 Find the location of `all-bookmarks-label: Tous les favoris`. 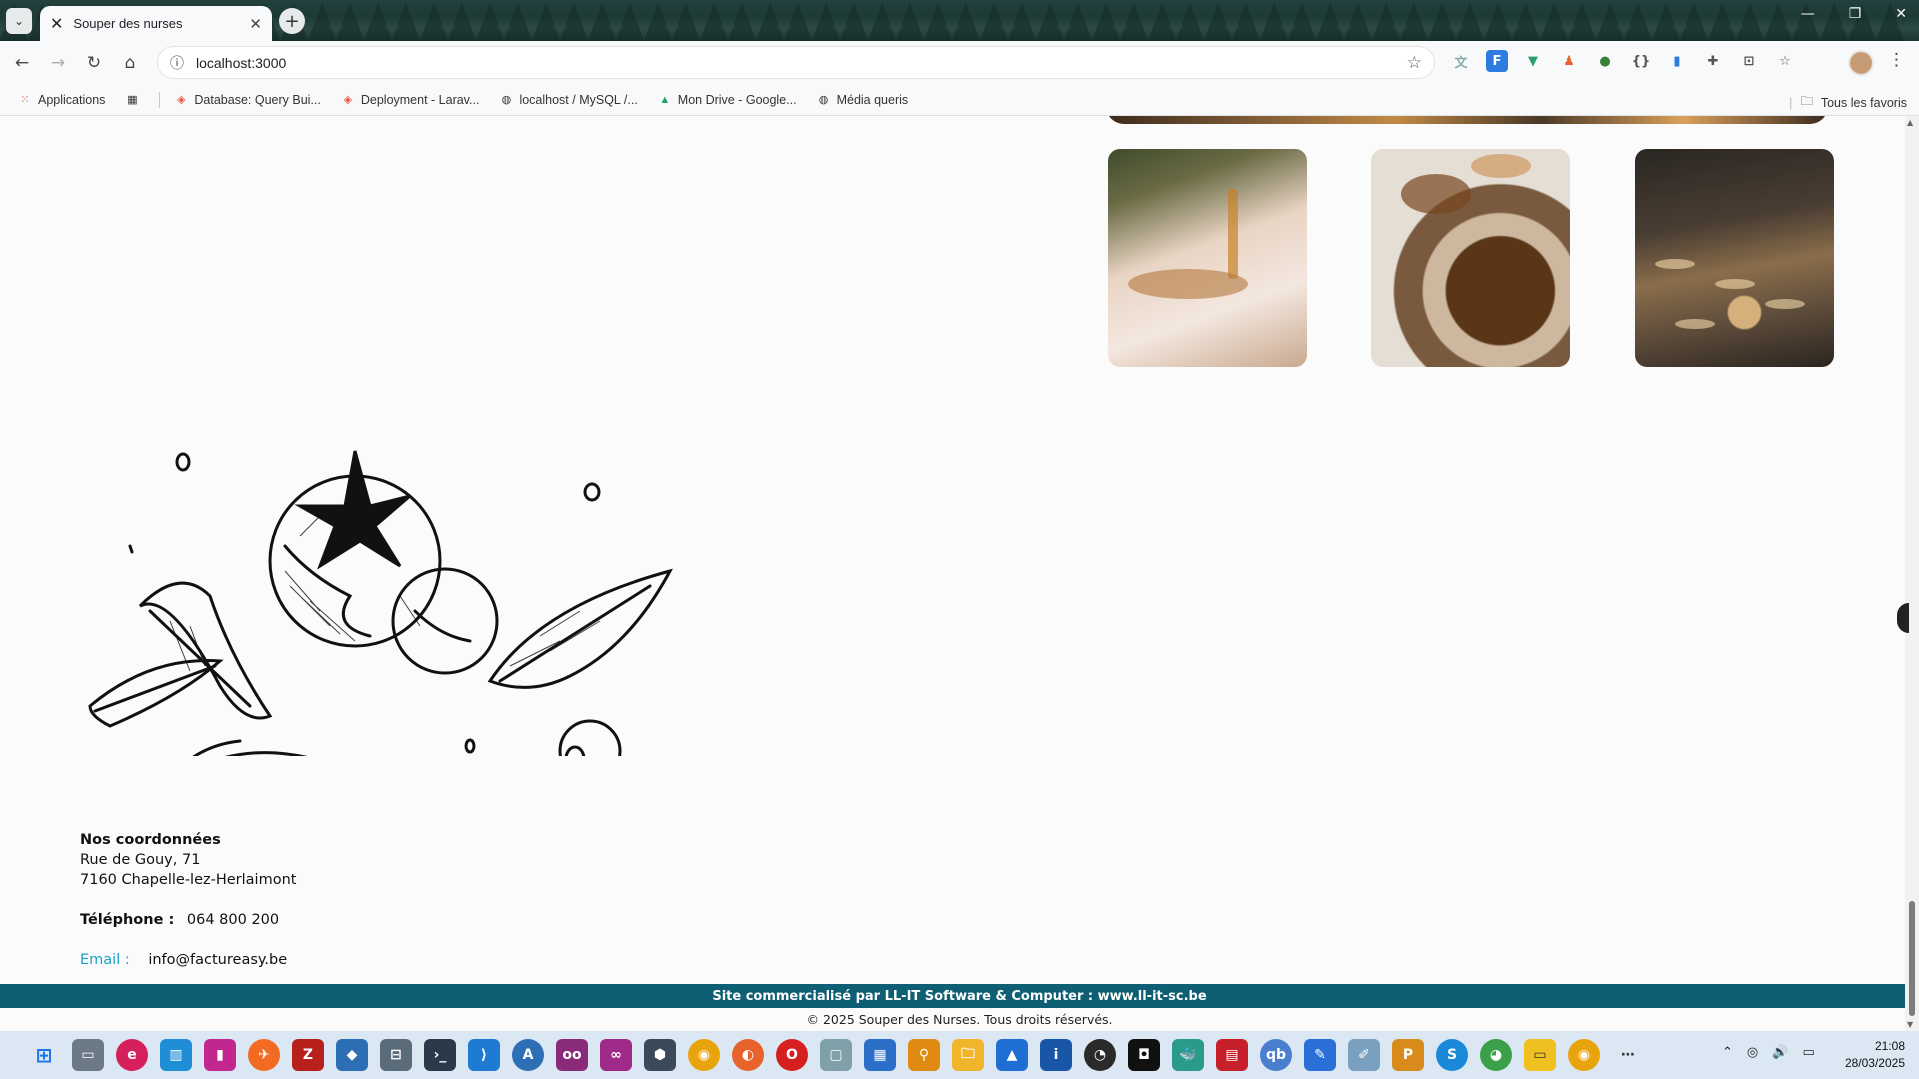

all-bookmarks-label: Tous les favoris is located at coordinates (1863, 102).